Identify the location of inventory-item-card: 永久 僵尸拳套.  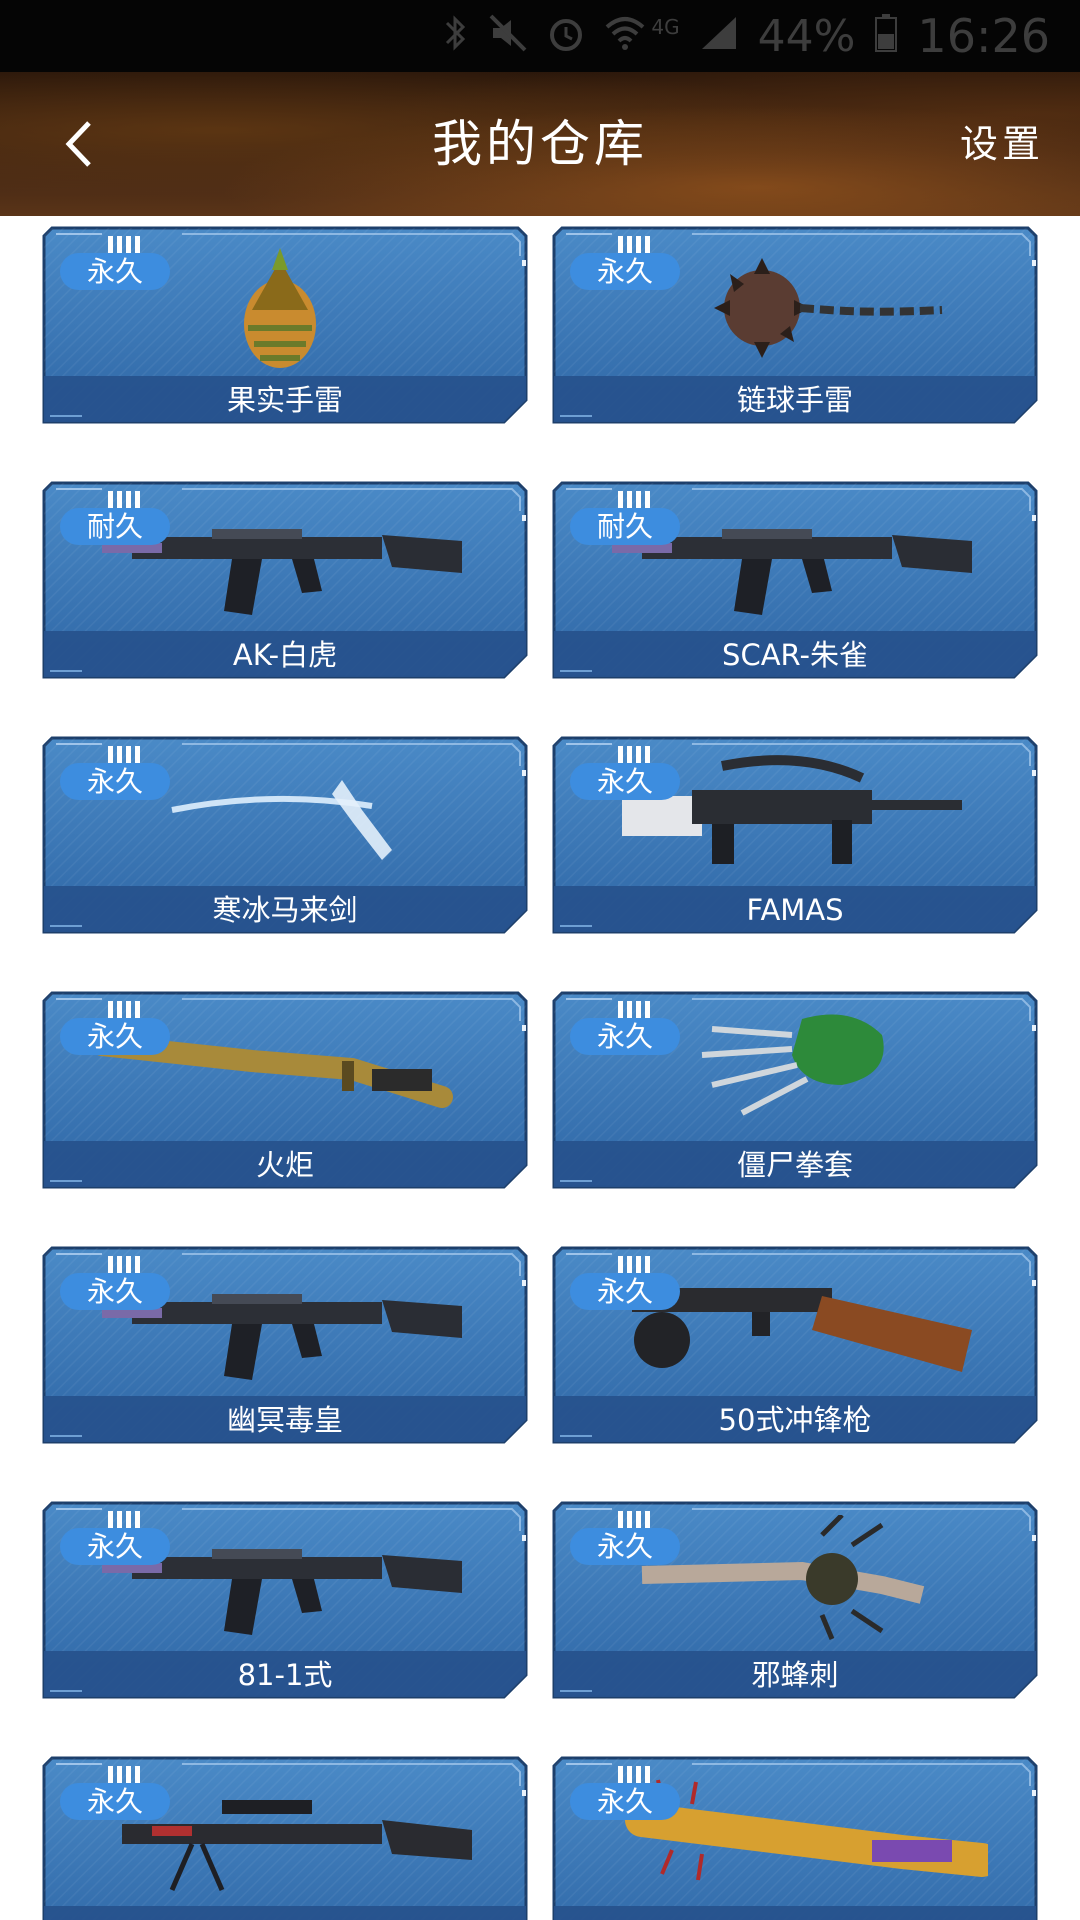
(795, 1090).